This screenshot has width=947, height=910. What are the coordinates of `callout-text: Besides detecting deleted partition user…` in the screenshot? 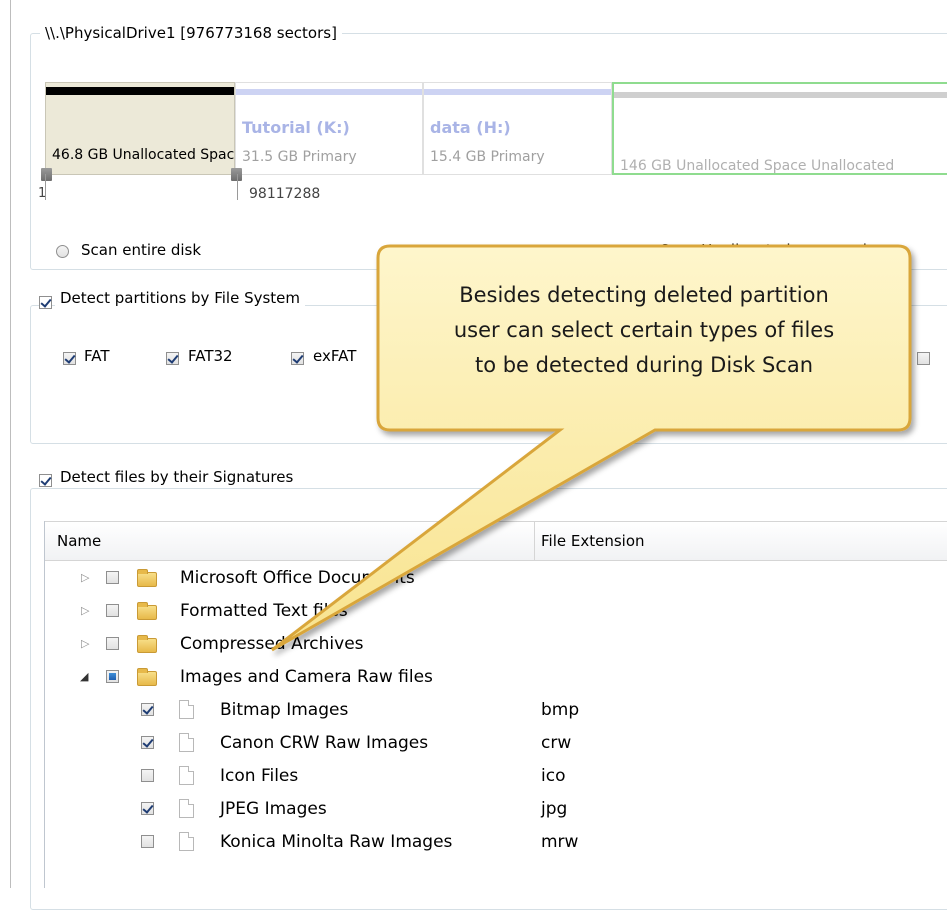 It's located at (644, 330).